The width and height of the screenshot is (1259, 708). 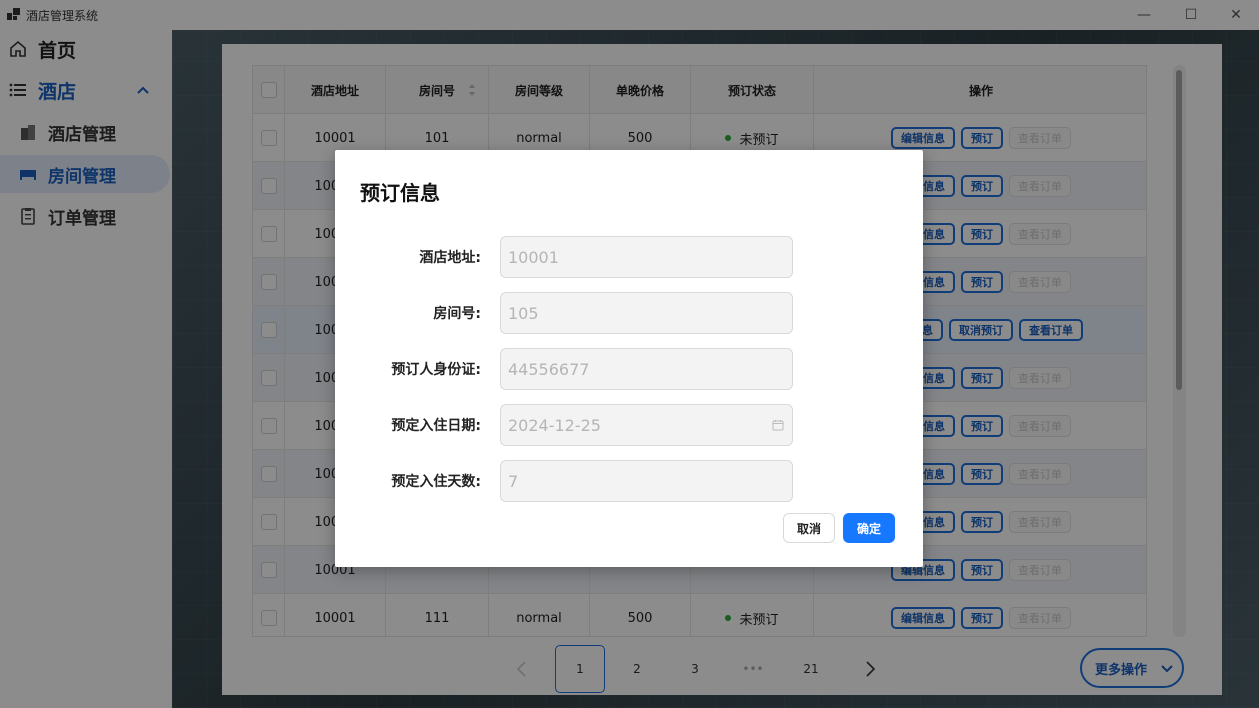 What do you see at coordinates (646, 369) in the screenshot?
I see `id-number-field: 44556677` at bounding box center [646, 369].